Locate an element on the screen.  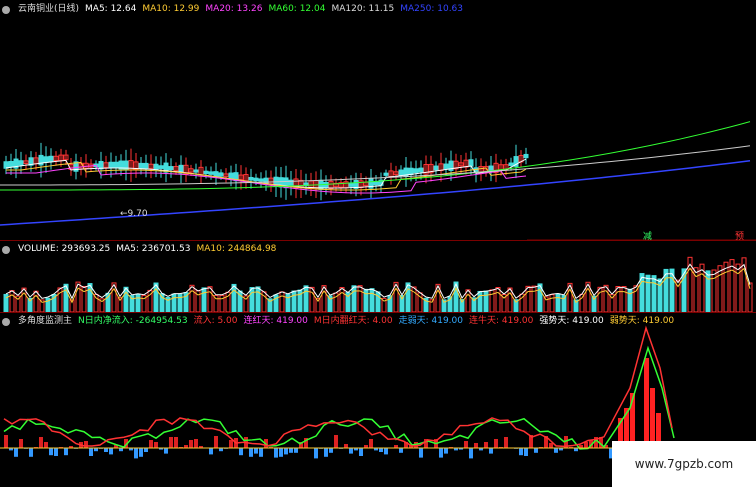
ma-legend-item-0: MA5: 12.64 is located at coordinates (111, 9).